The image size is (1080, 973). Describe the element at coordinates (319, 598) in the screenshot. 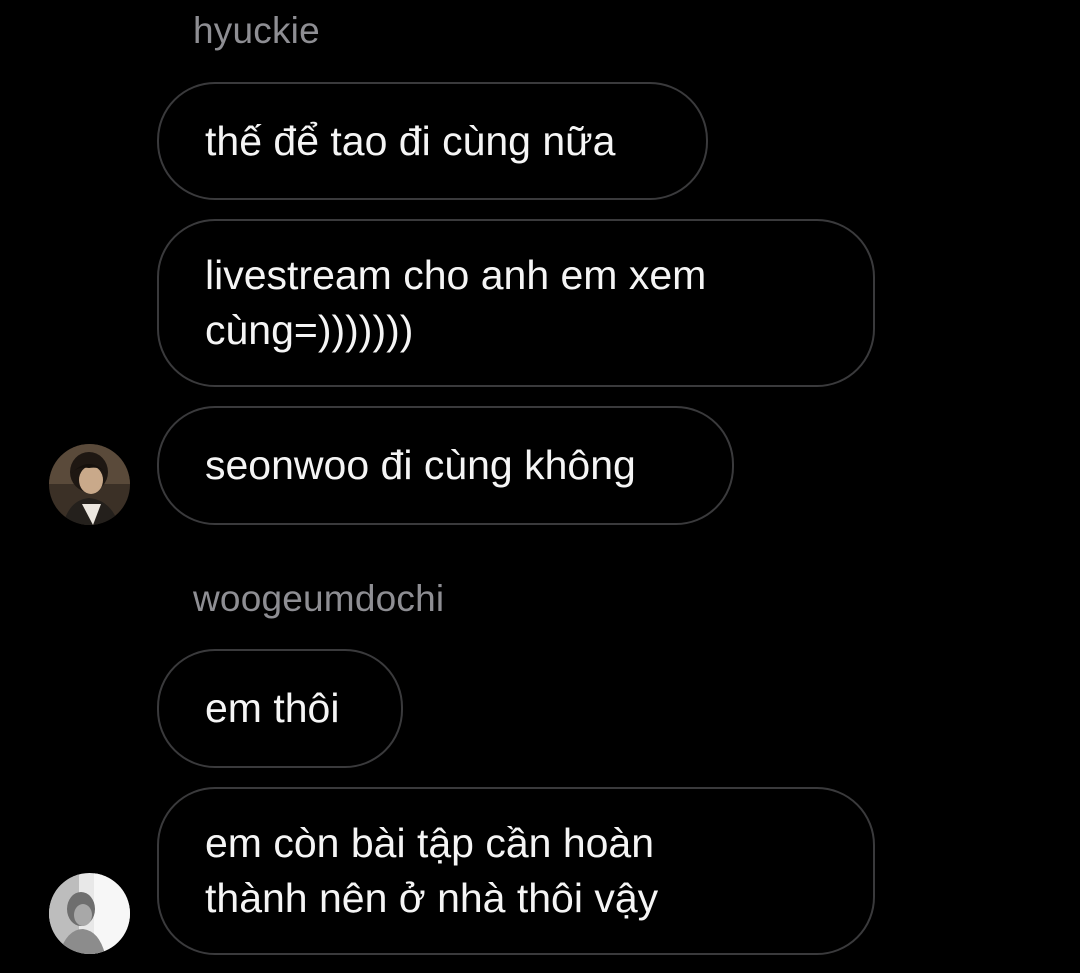

I see `sender-name-woogeumdochi: woogeumdochi` at that location.